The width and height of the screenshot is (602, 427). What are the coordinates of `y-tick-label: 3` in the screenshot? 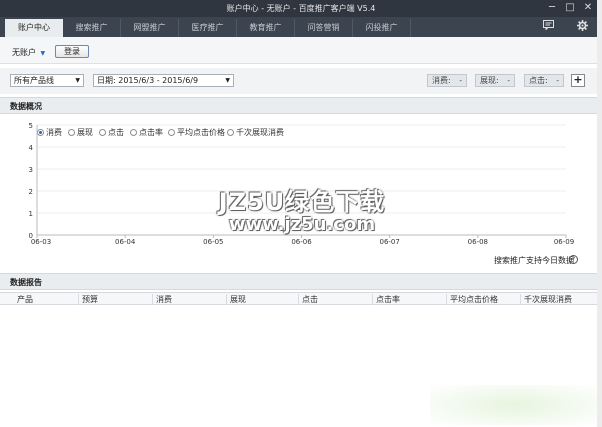 It's located at (31, 170).